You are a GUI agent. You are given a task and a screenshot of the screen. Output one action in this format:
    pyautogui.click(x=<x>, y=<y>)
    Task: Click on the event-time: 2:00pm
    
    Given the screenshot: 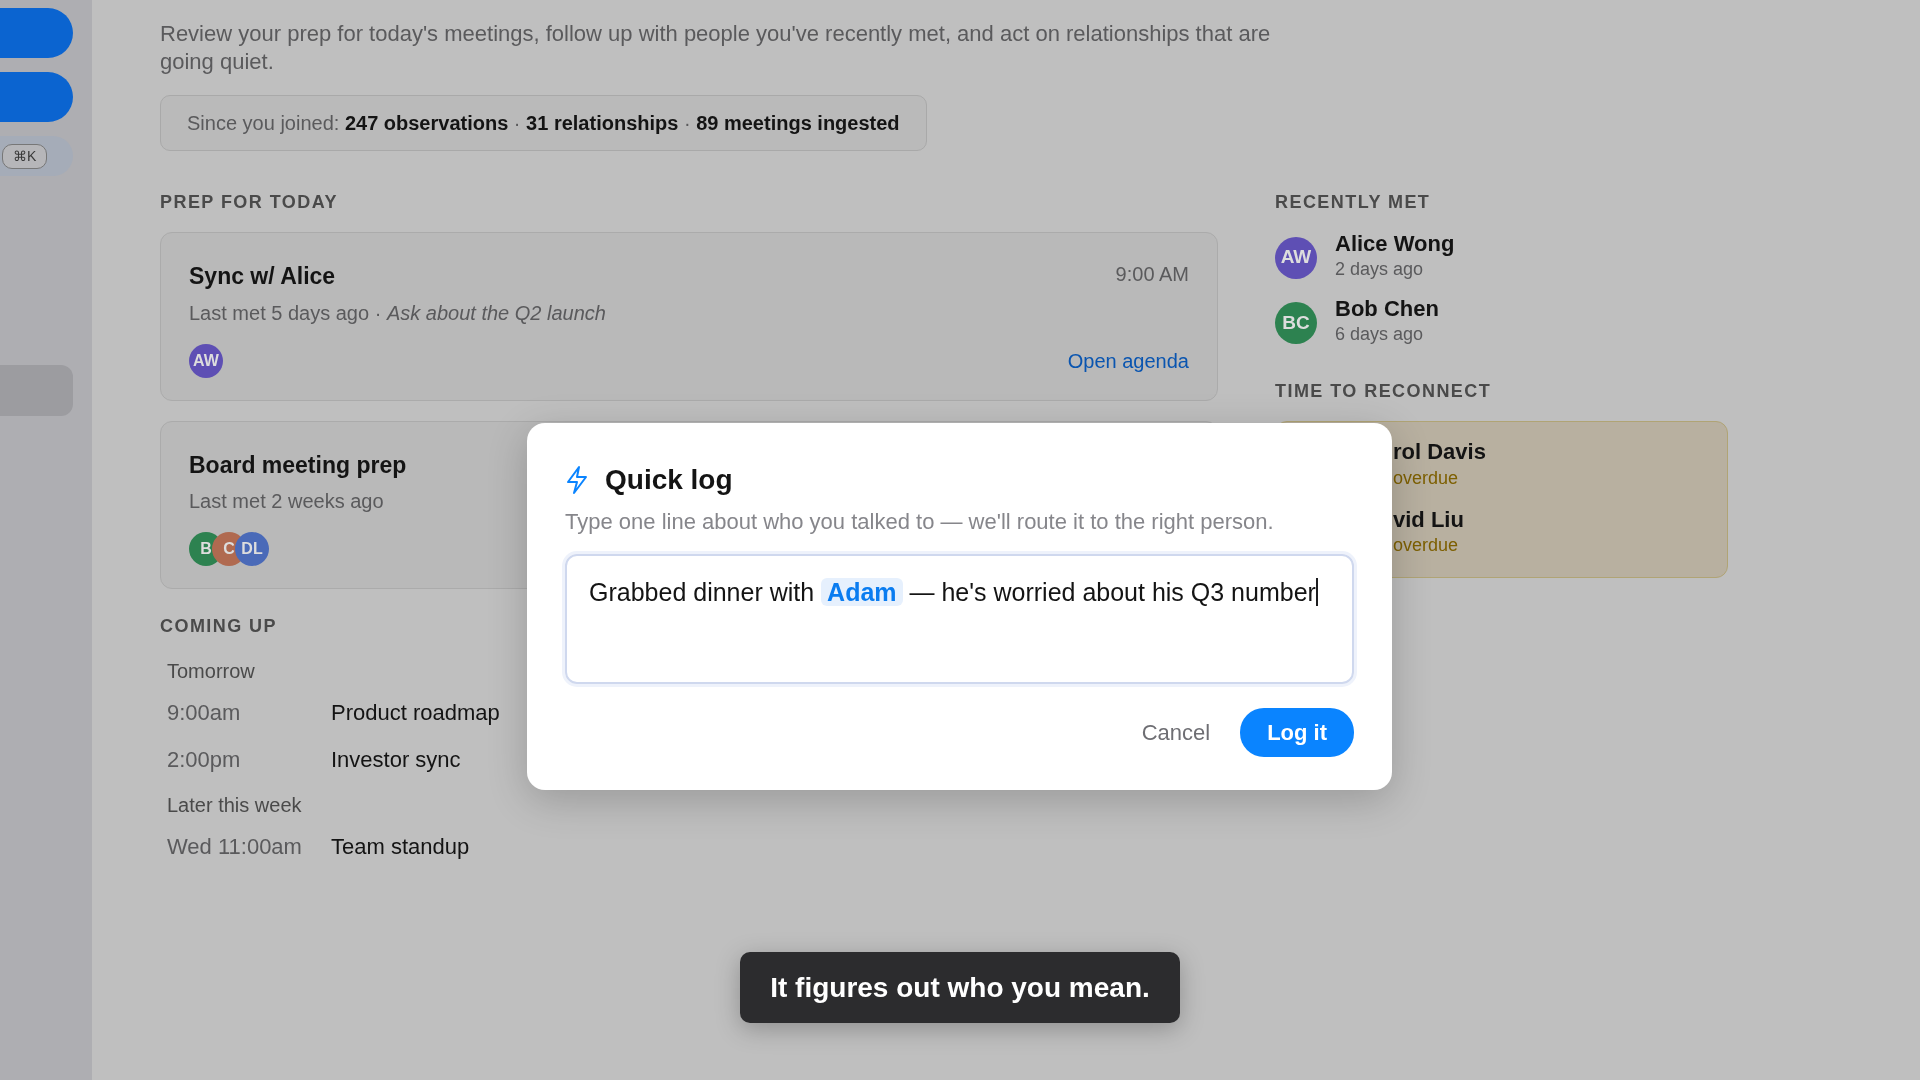 What is the action you would take?
    pyautogui.click(x=204, y=760)
    